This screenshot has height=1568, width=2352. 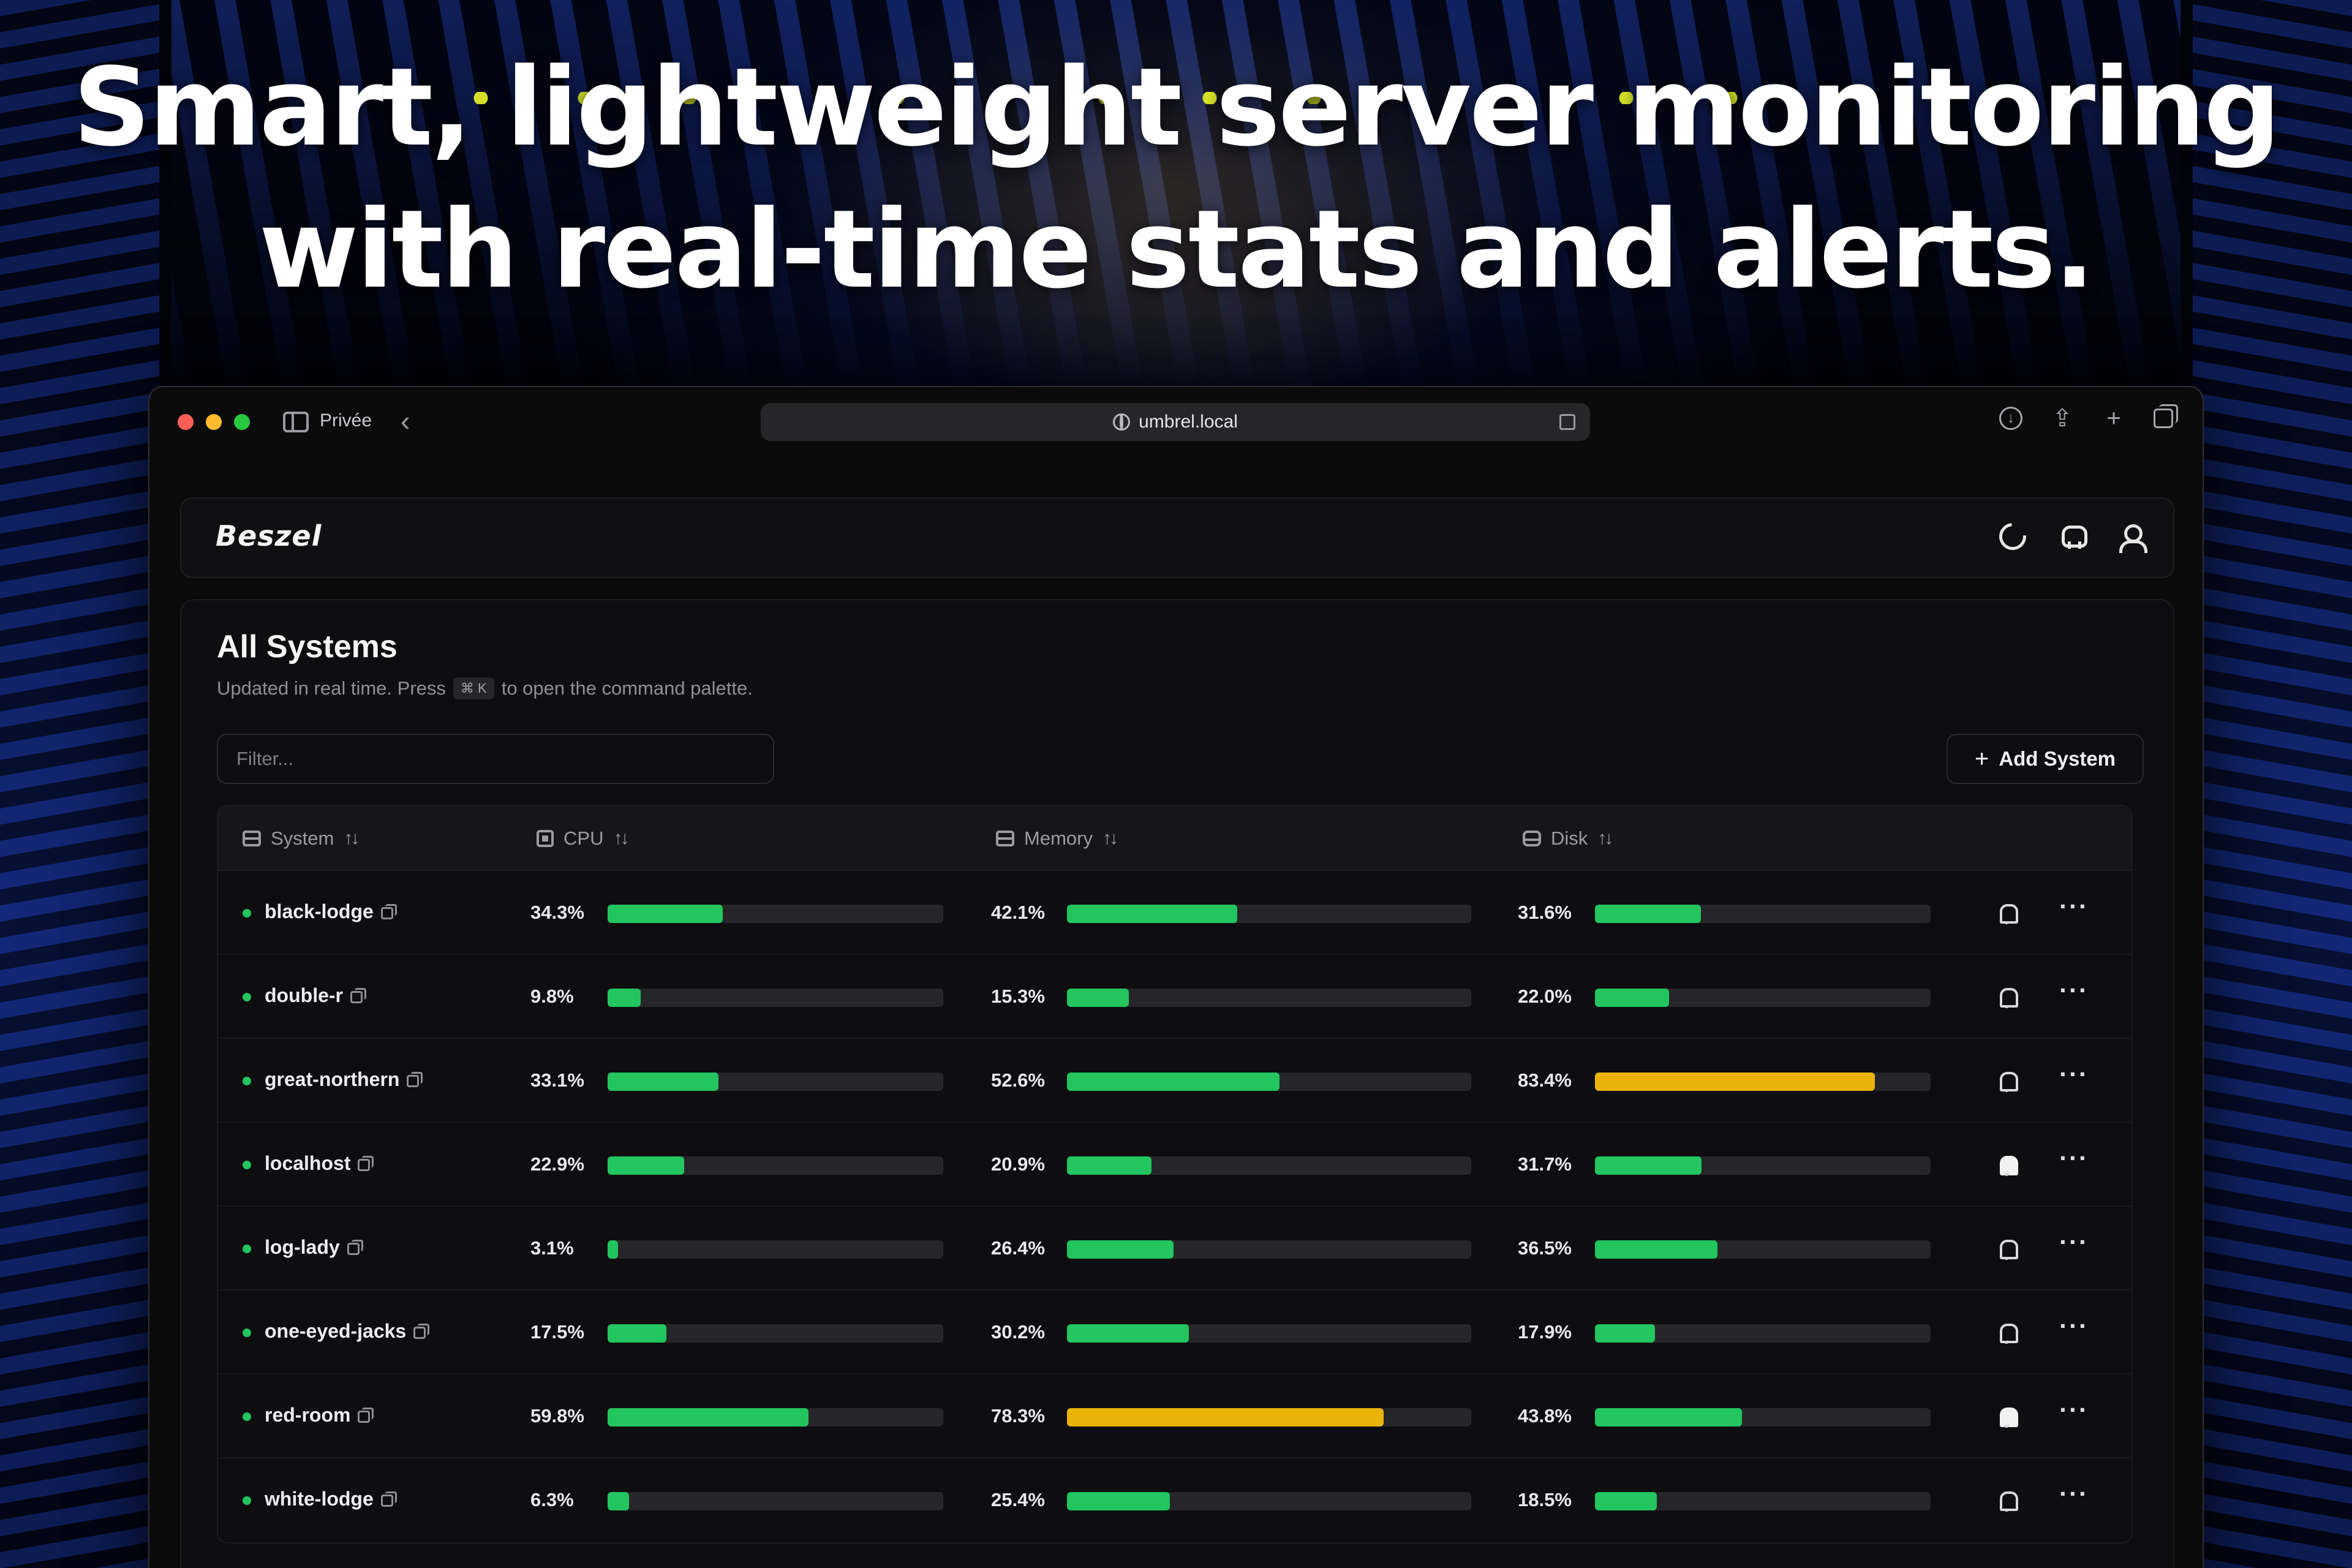 I want to click on disk-percent: 31.6%, so click(x=1545, y=913).